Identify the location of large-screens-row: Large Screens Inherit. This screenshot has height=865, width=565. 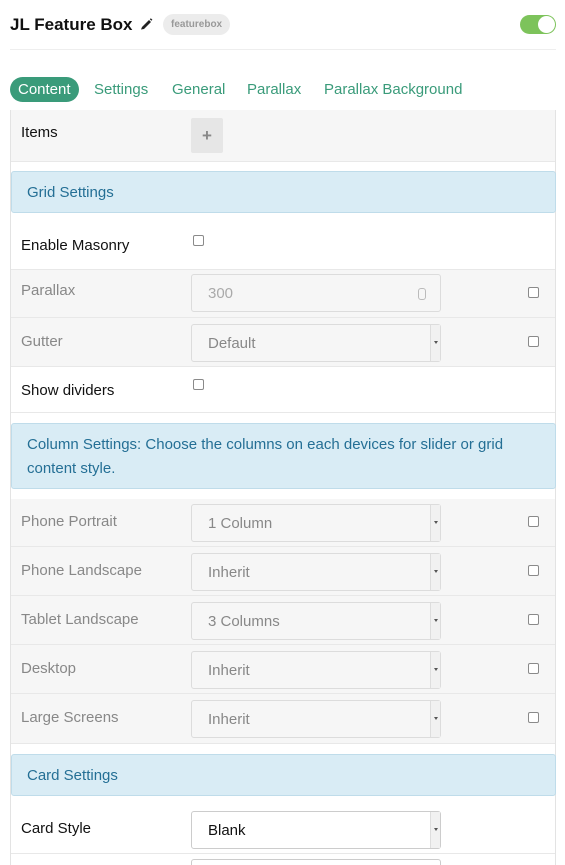
(283, 719).